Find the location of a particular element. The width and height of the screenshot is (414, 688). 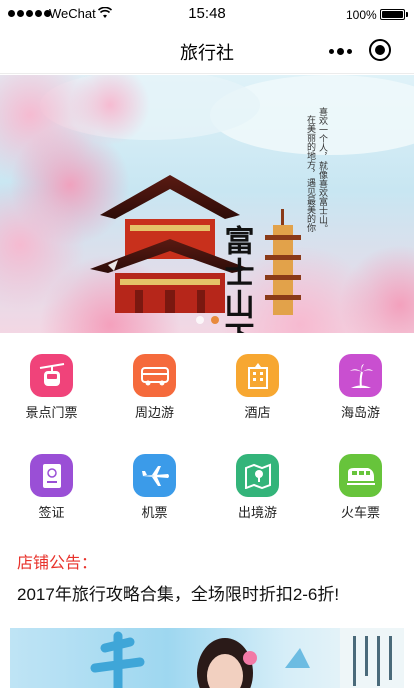

status-bar: WeChat 15:48 100% is located at coordinates (207, 14).